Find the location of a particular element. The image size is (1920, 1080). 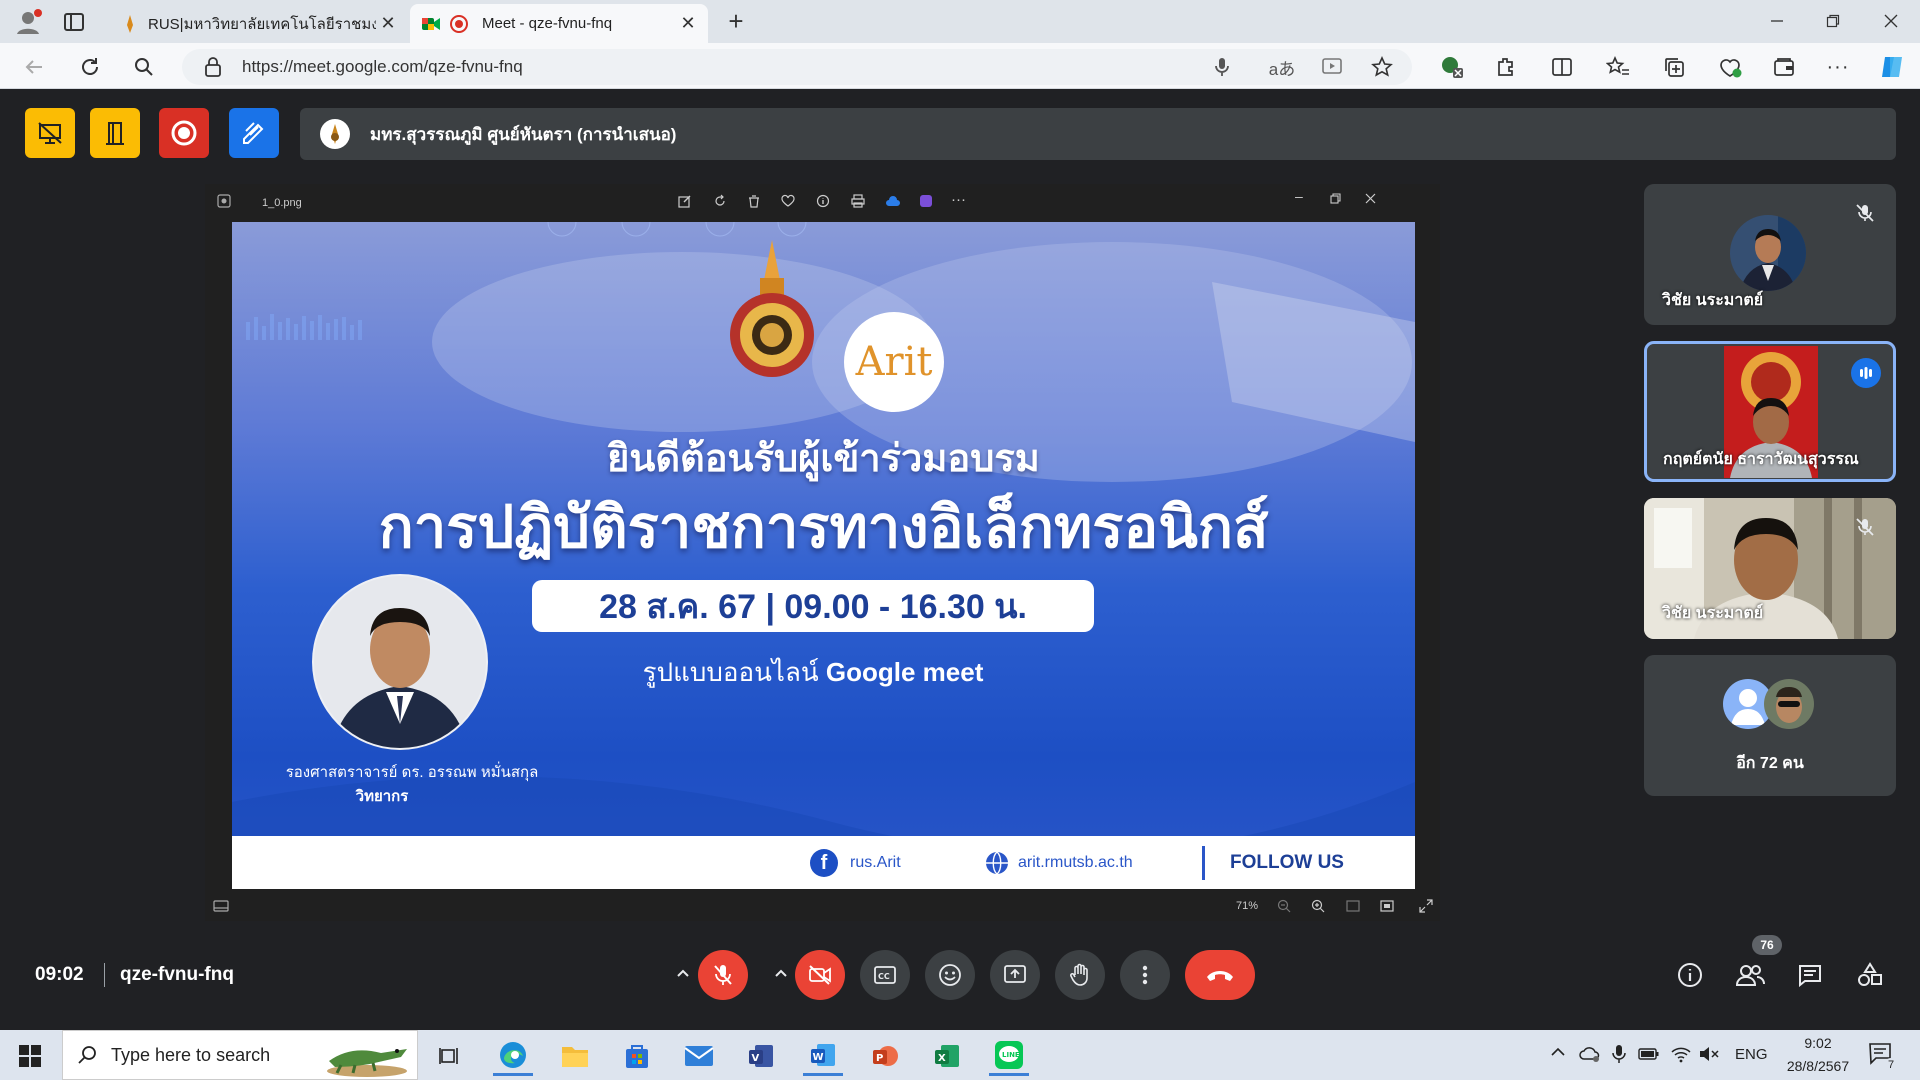

profile-icon is located at coordinates (28, 22).